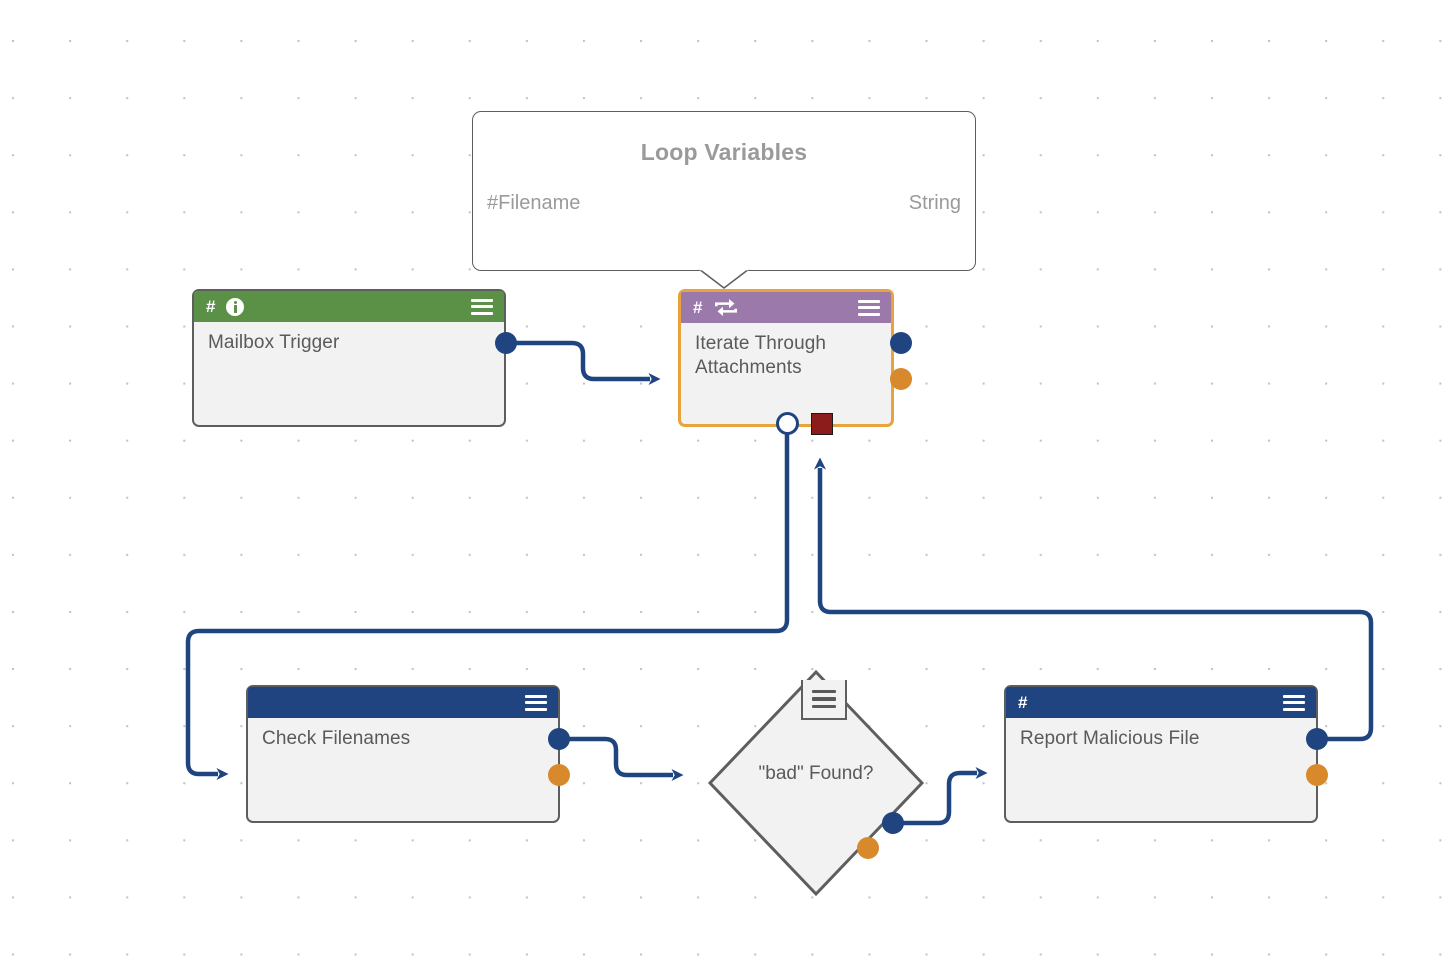 Image resolution: width=1454 pixels, height=980 pixels. I want to click on port-output-check-filenames-failure, so click(559, 775).